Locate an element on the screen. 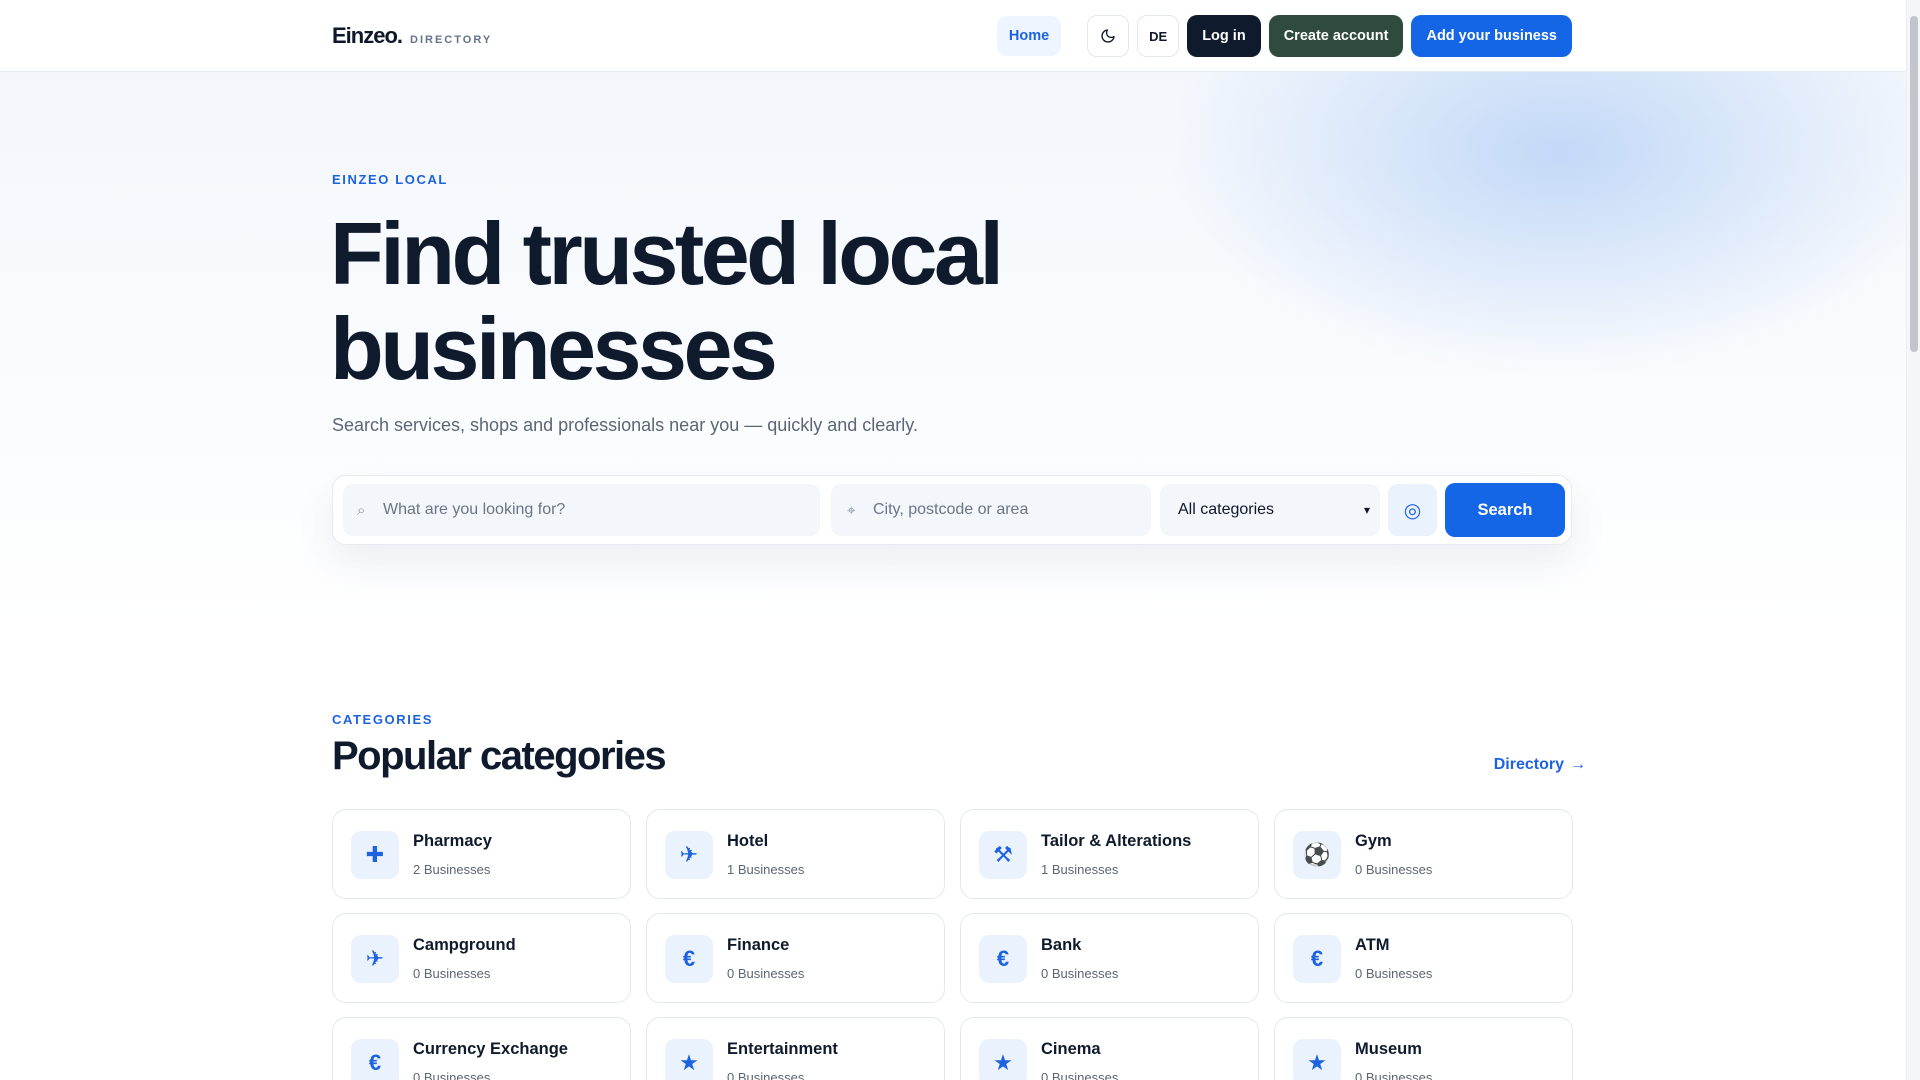 Image resolution: width=1920 pixels, height=1080 pixels. category-name: Pharmacy is located at coordinates (452, 841).